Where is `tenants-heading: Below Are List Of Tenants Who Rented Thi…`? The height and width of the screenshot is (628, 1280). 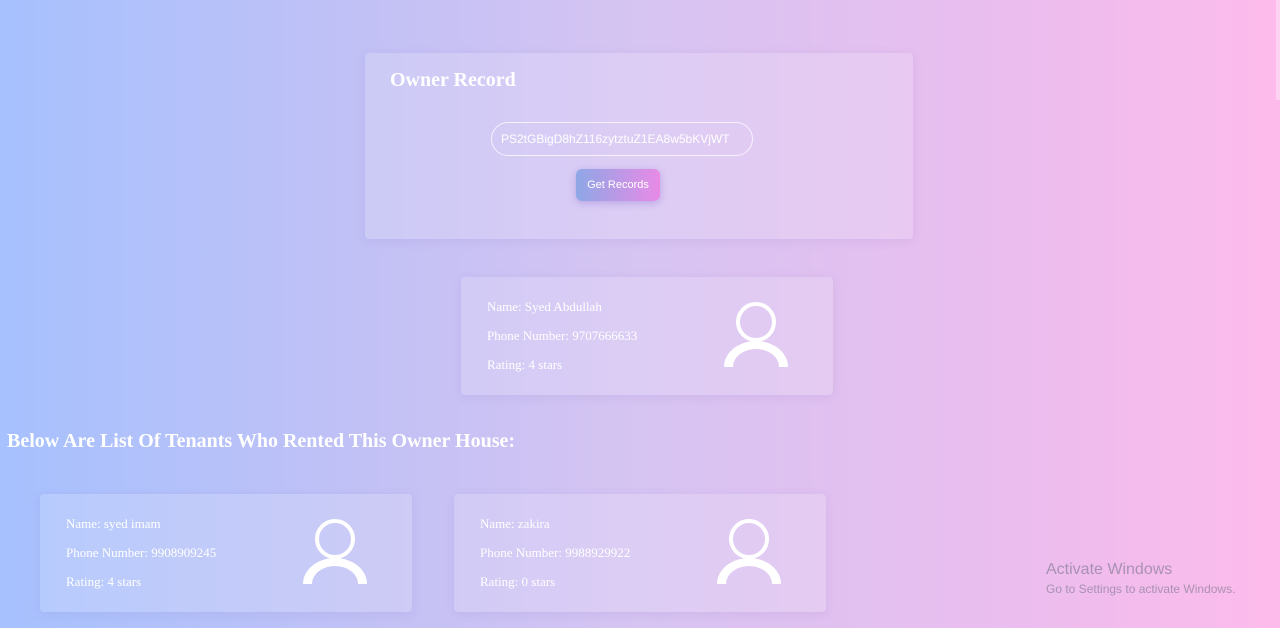 tenants-heading: Below Are List Of Tenants Who Rented Thi… is located at coordinates (261, 441).